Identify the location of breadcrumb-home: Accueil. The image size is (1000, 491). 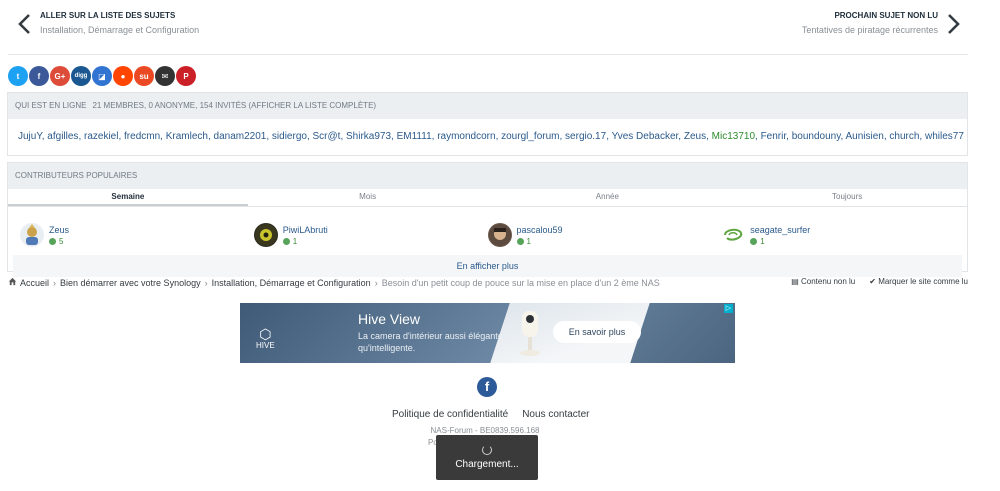
(34, 283).